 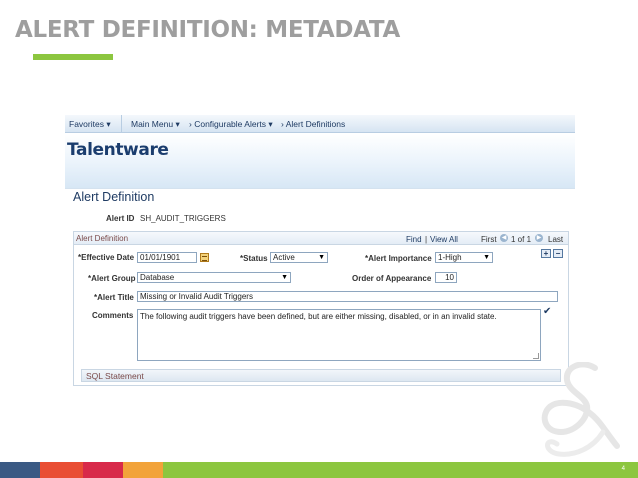 What do you see at coordinates (347, 296) in the screenshot?
I see `alert-title-field: Missing or Invalid Audit Triggers` at bounding box center [347, 296].